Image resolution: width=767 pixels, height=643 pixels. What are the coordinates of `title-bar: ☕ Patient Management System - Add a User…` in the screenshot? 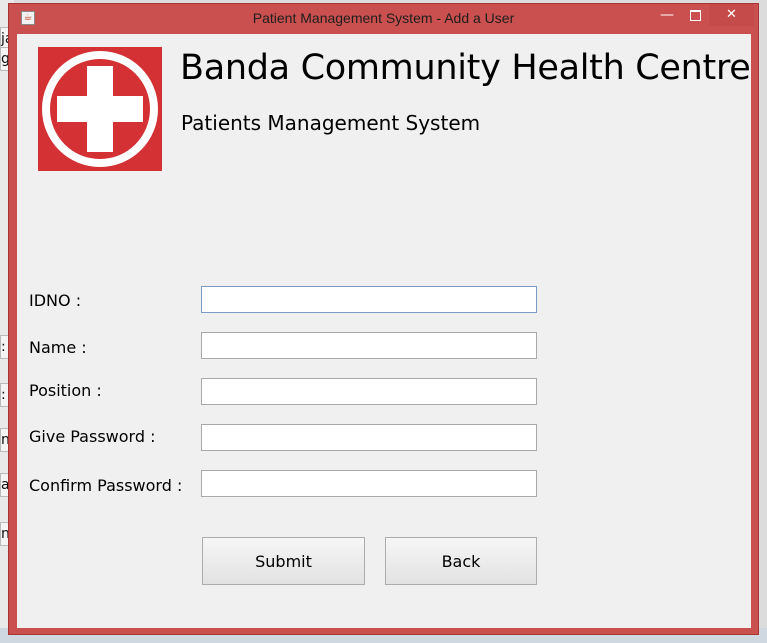 It's located at (383, 19).